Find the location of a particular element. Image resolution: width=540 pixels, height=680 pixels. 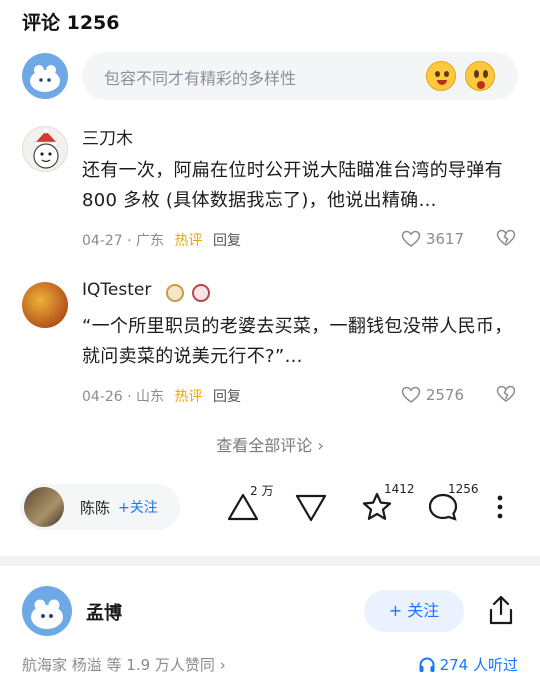

comment-username: IQTester is located at coordinates (116, 290).